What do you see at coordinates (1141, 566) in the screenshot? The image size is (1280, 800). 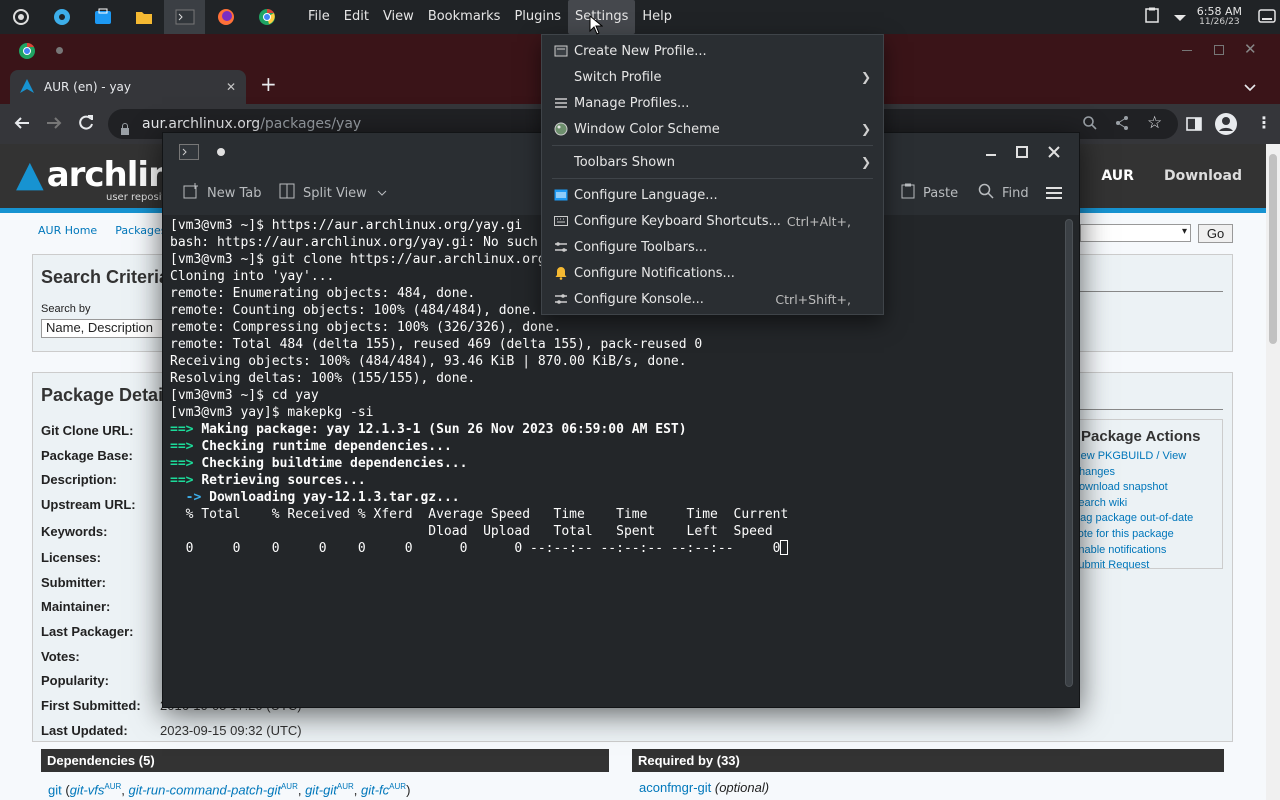 I see `action-submit-request: Submit Request` at bounding box center [1141, 566].